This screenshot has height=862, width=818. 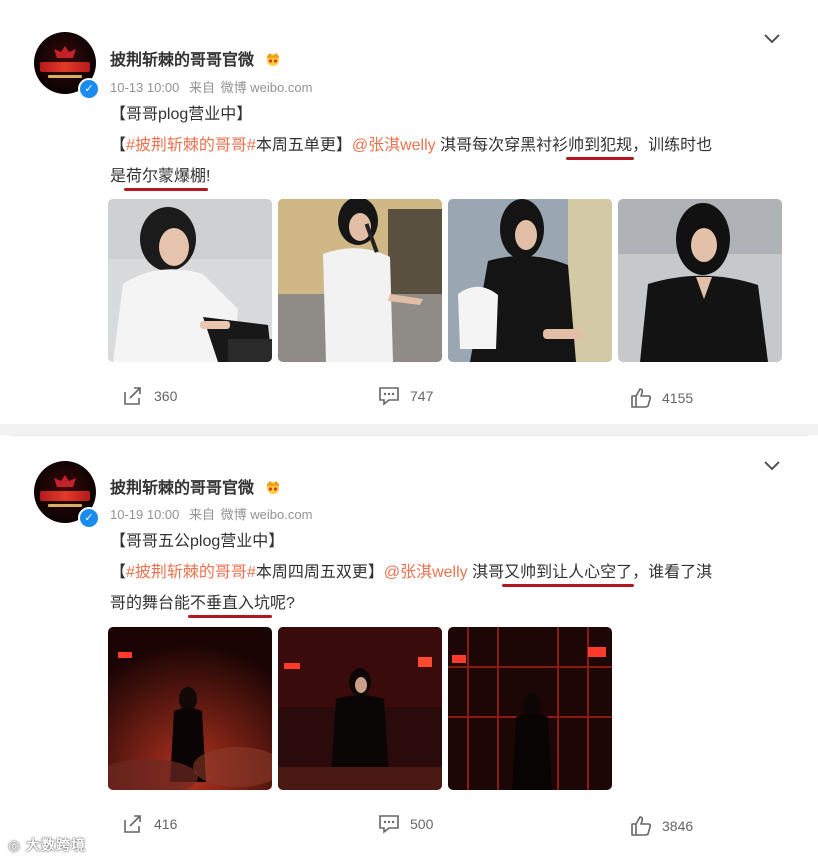 I want to click on post-meta: 10-13 10:00 来自 微博 weibo.com, so click(x=214, y=86).